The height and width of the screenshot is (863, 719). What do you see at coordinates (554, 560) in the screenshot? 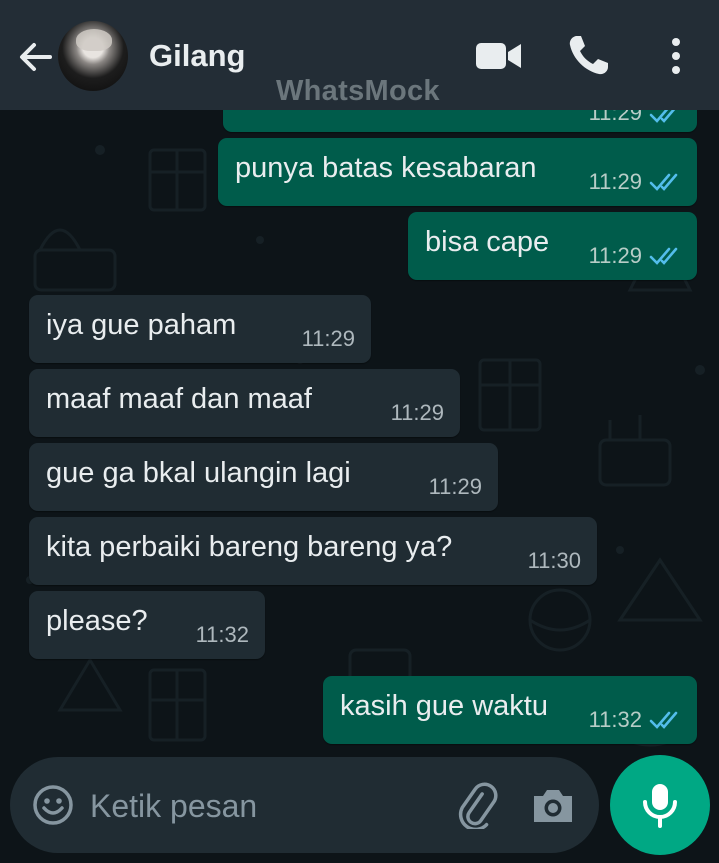
I see `message-time: 11:30` at bounding box center [554, 560].